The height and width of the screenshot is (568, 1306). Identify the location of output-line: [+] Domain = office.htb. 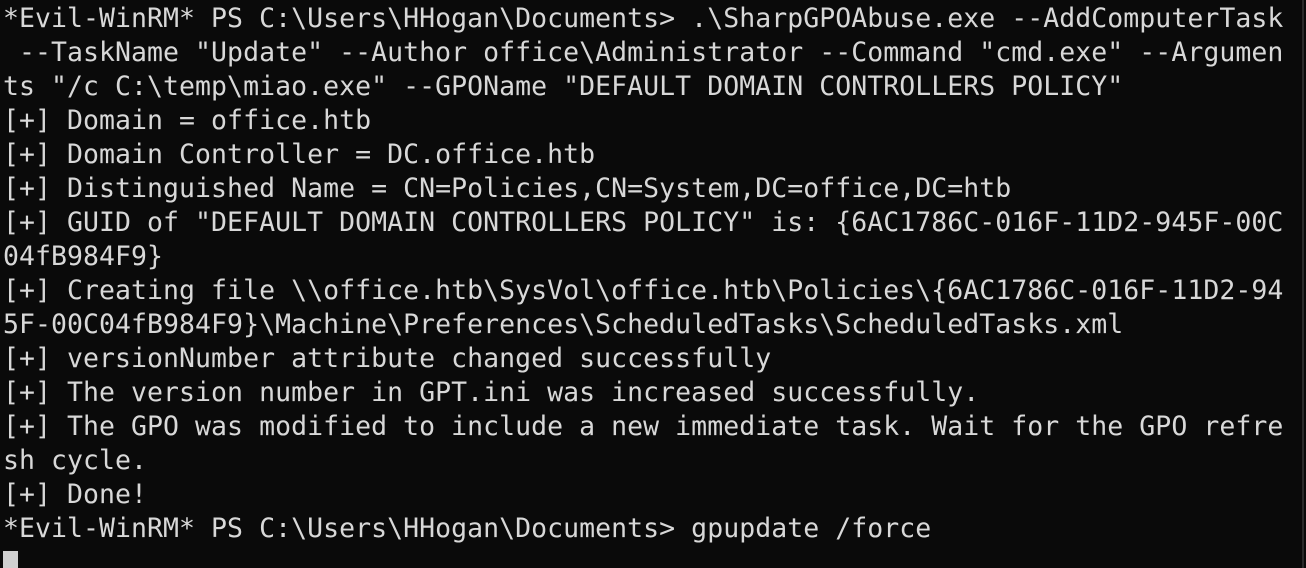
(187, 120).